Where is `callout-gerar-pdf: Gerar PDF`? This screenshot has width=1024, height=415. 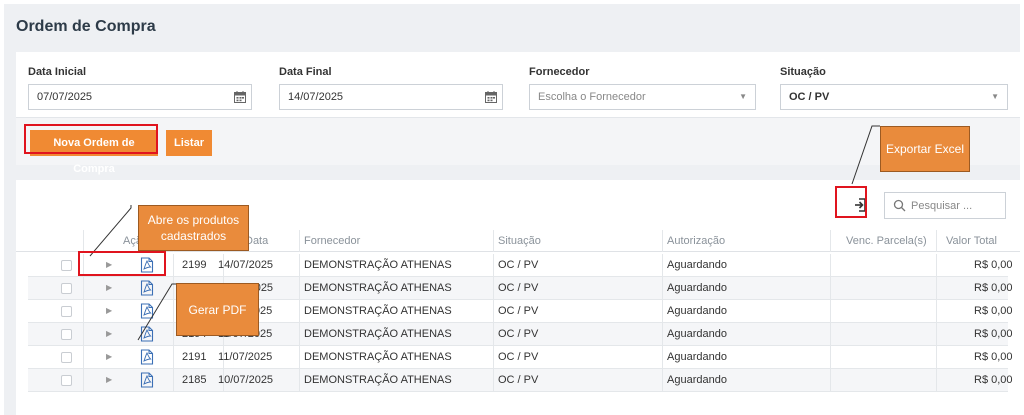
callout-gerar-pdf: Gerar PDF is located at coordinates (217, 309).